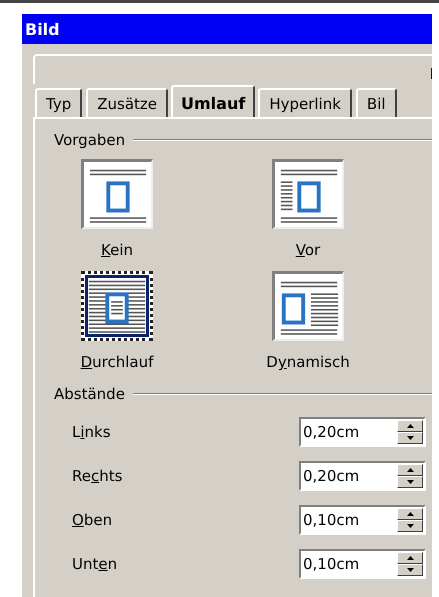 This screenshot has width=439, height=597. I want to click on tab: Umlauf, so click(213, 101).